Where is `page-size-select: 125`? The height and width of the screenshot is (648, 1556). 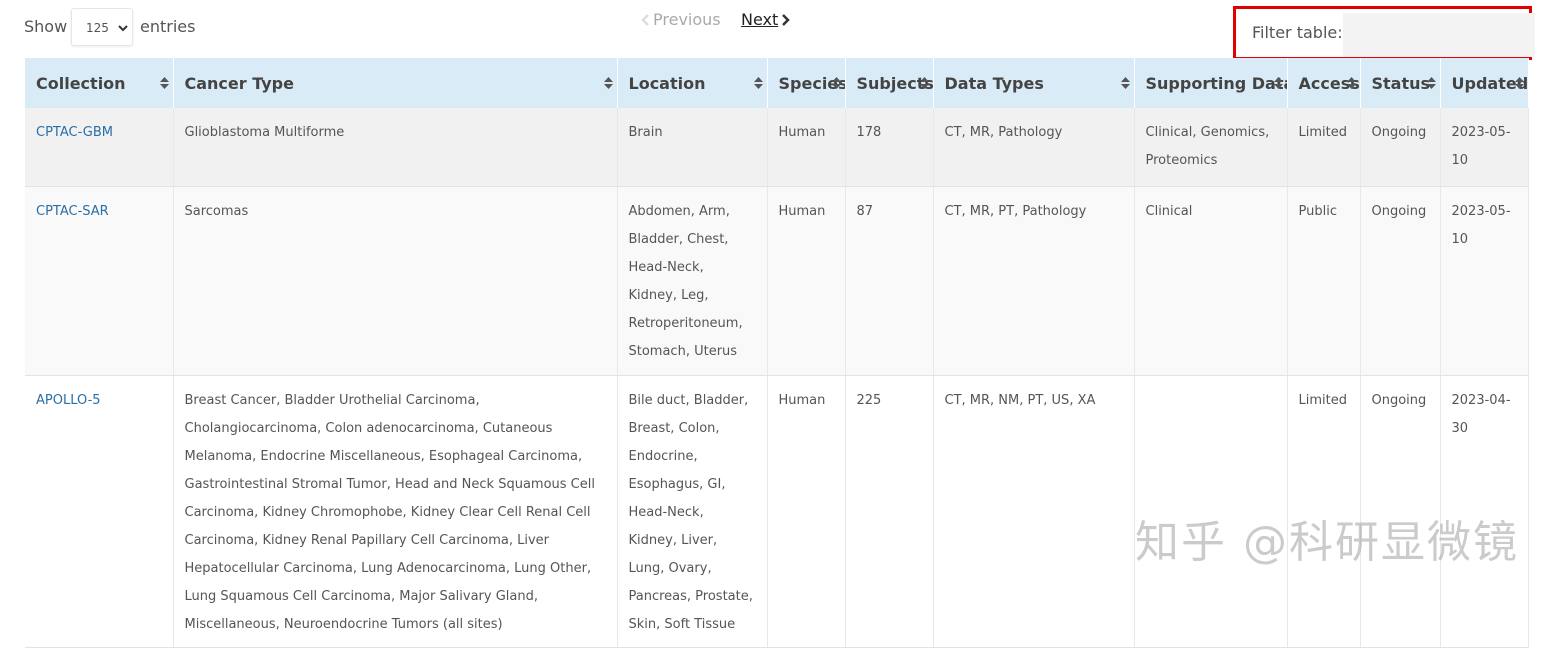
page-size-select: 125 is located at coordinates (102, 27).